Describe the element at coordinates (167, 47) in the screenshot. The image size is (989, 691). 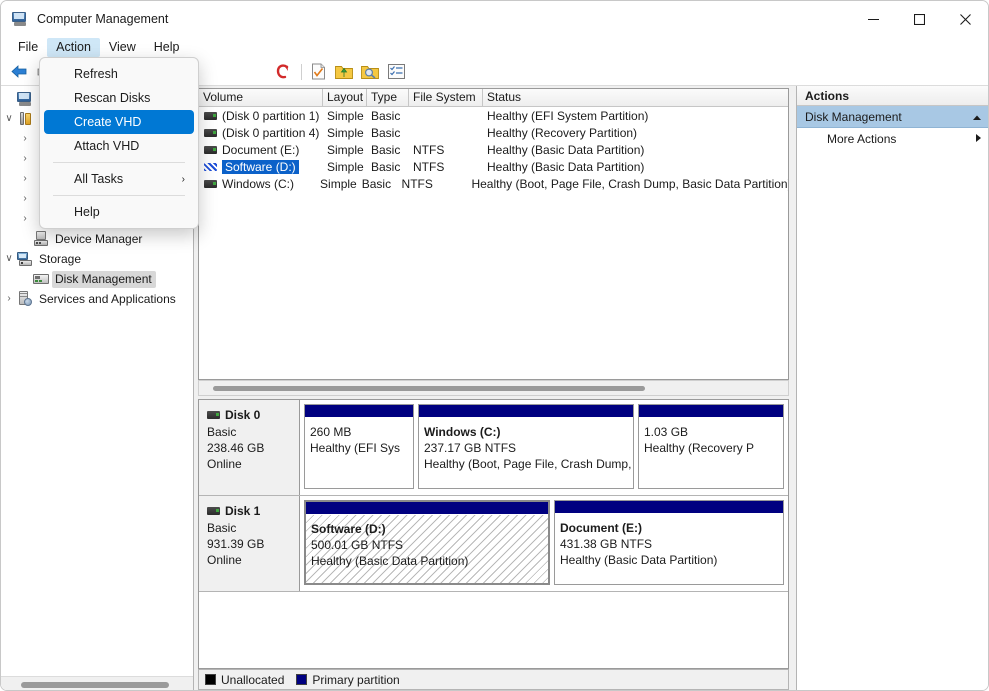
I see `menu-help: Help` at that location.